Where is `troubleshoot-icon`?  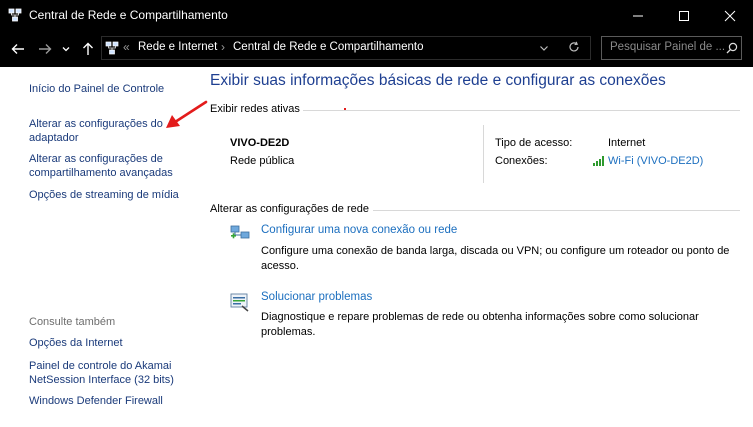 troubleshoot-icon is located at coordinates (239, 302).